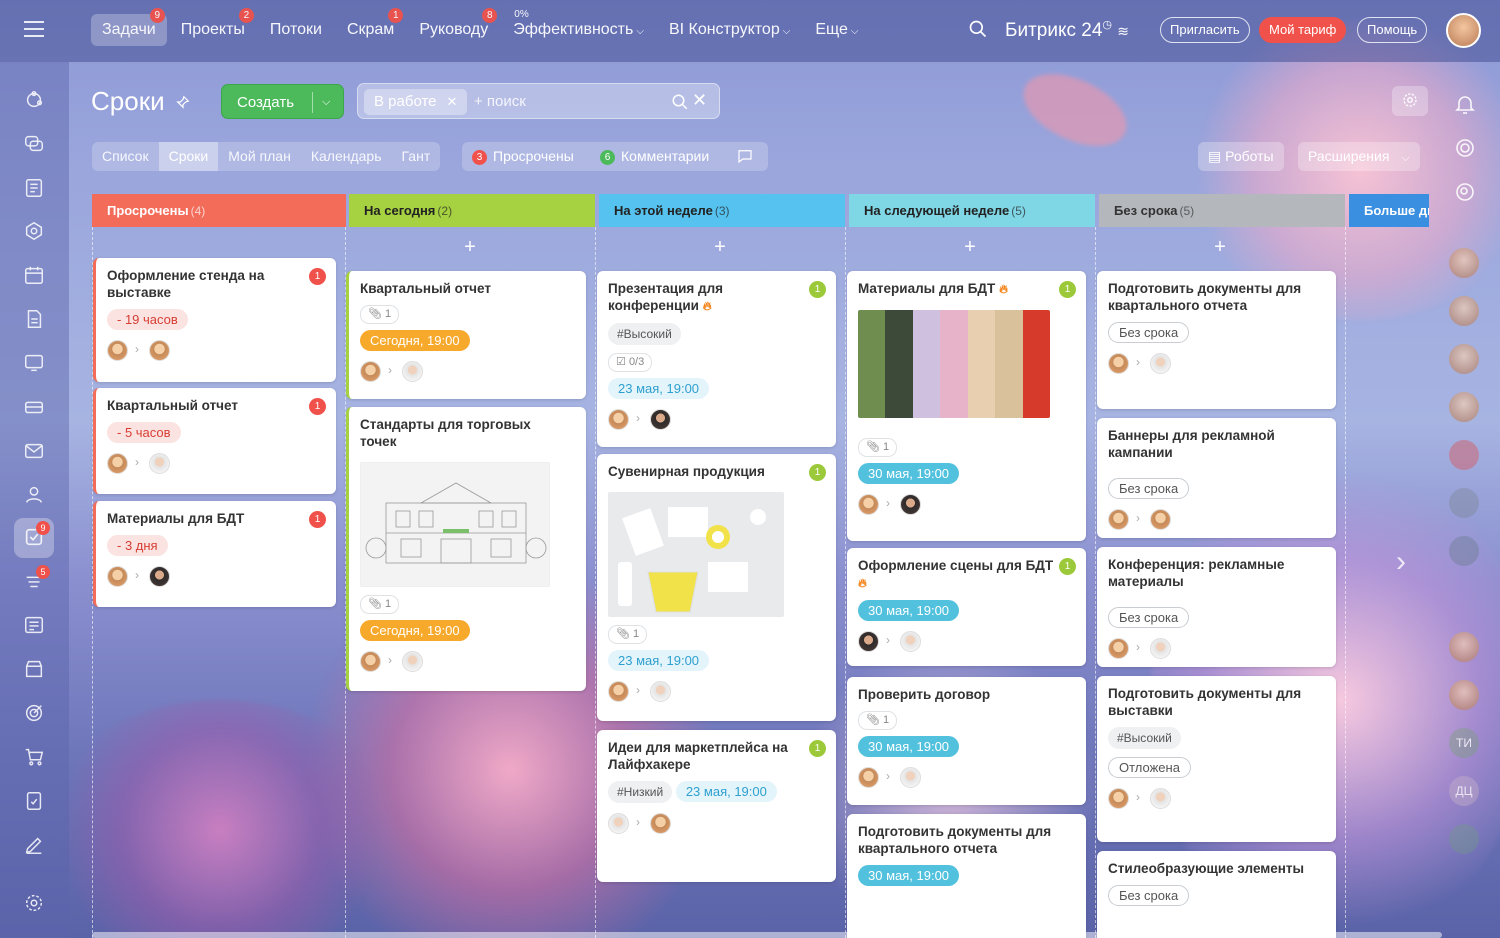 Image resolution: width=1500 pixels, height=938 pixels. What do you see at coordinates (296, 30) in the screenshot?
I see `nav-flows: Потоки` at bounding box center [296, 30].